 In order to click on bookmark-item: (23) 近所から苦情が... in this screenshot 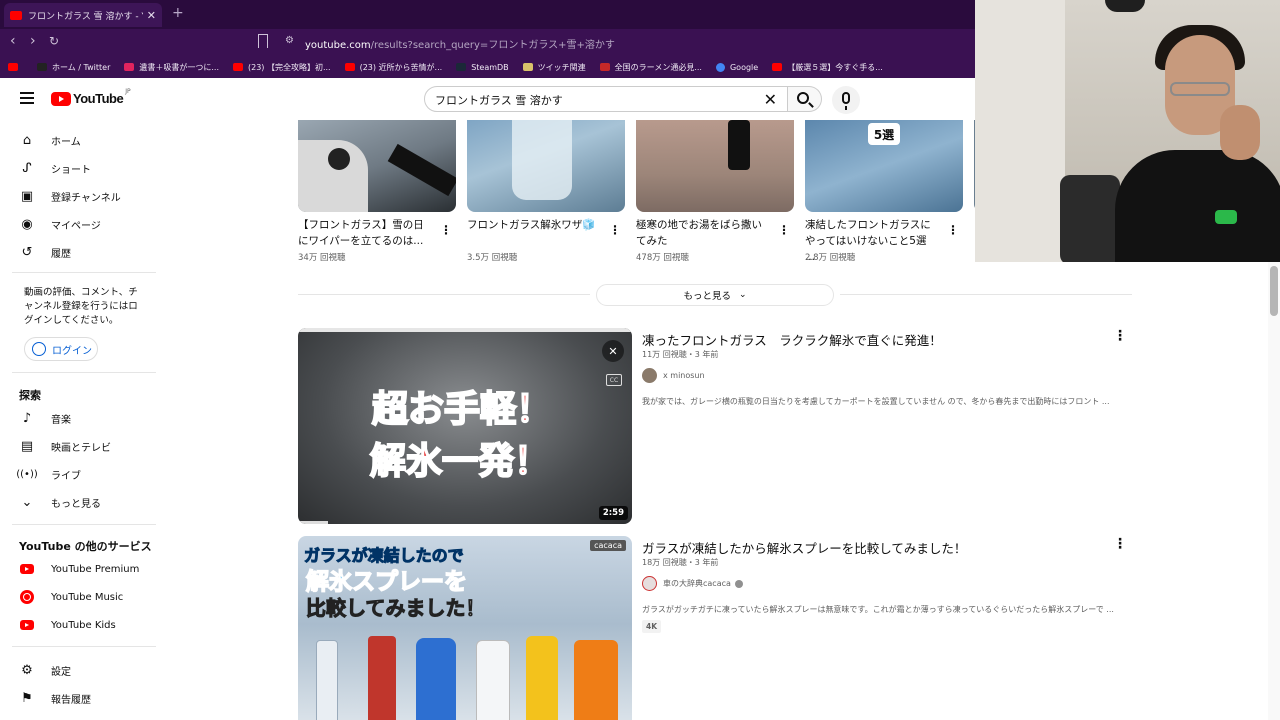, I will do `click(393, 67)`.